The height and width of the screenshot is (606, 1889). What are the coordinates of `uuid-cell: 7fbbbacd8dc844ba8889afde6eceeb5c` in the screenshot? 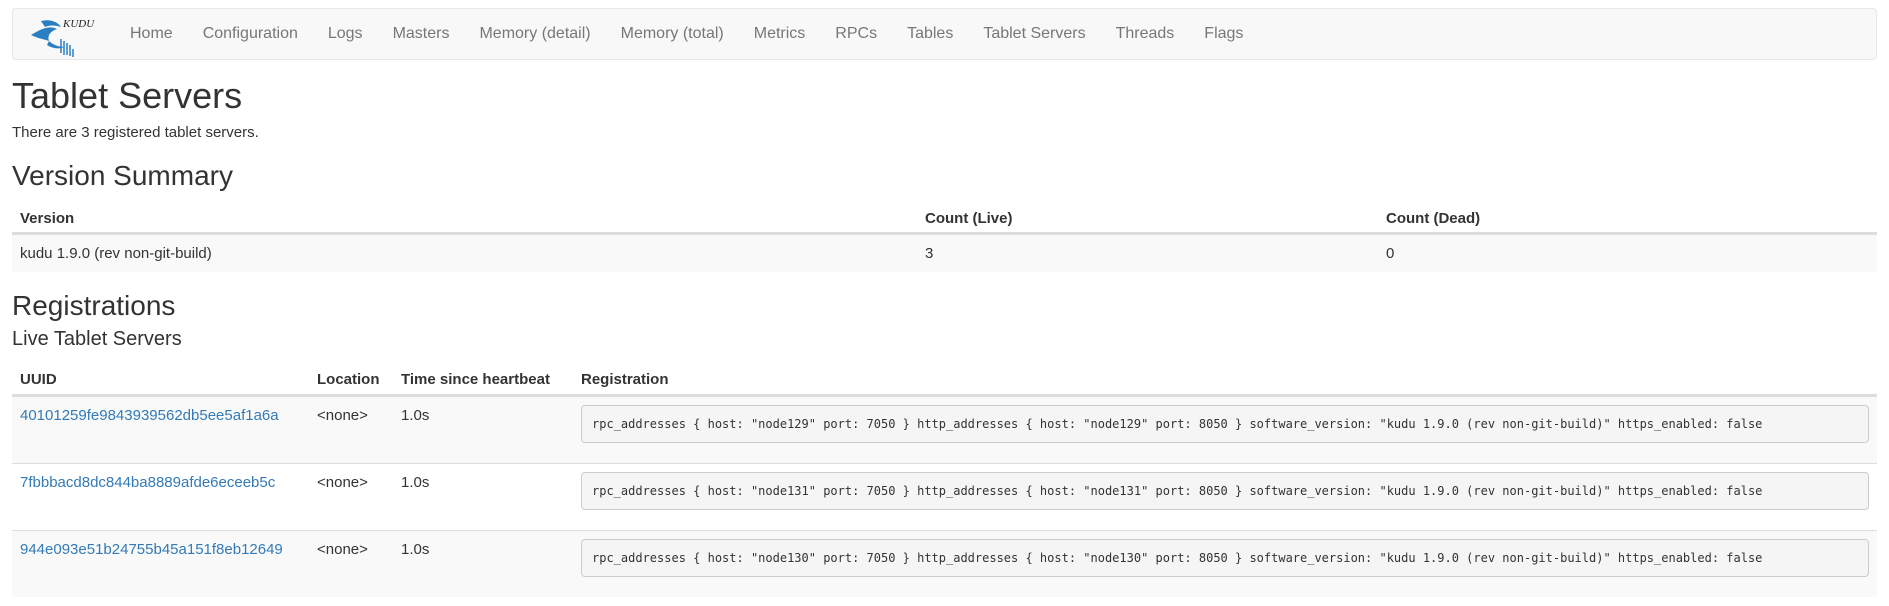 It's located at (160, 497).